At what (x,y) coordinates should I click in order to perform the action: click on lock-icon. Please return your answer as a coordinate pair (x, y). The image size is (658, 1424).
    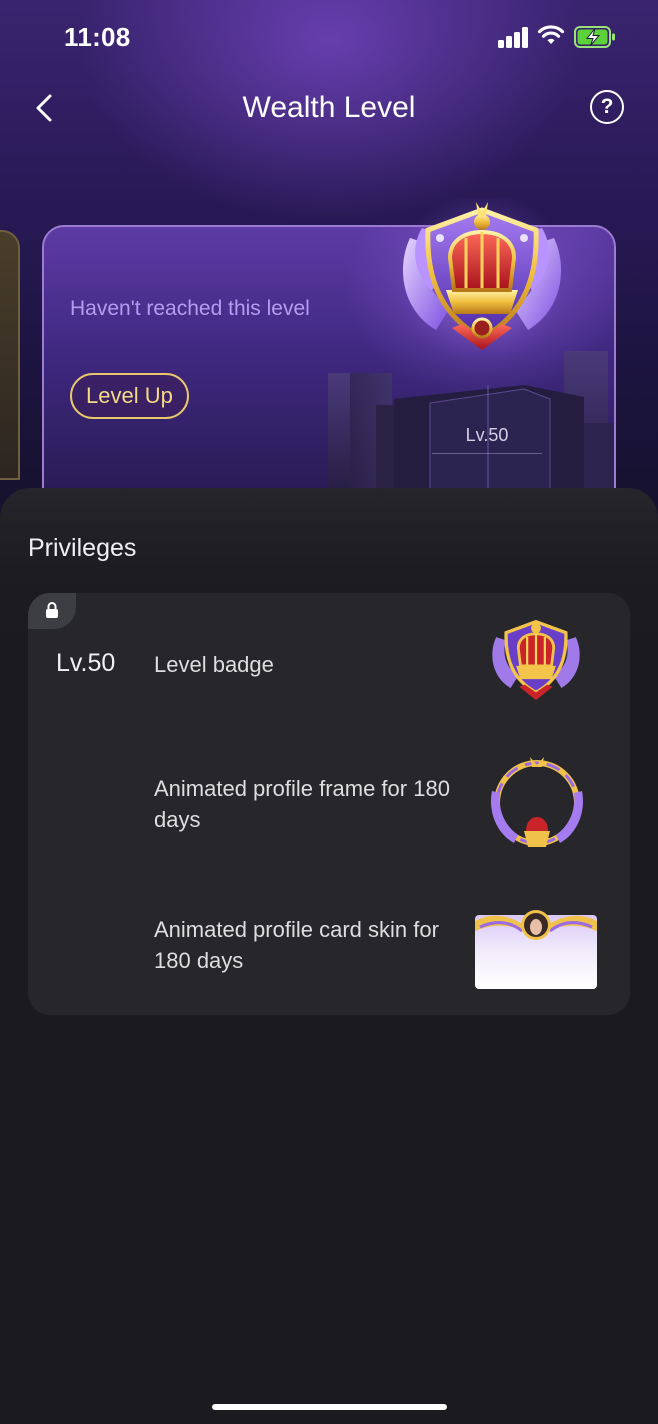
    Looking at the image, I should click on (52, 610).